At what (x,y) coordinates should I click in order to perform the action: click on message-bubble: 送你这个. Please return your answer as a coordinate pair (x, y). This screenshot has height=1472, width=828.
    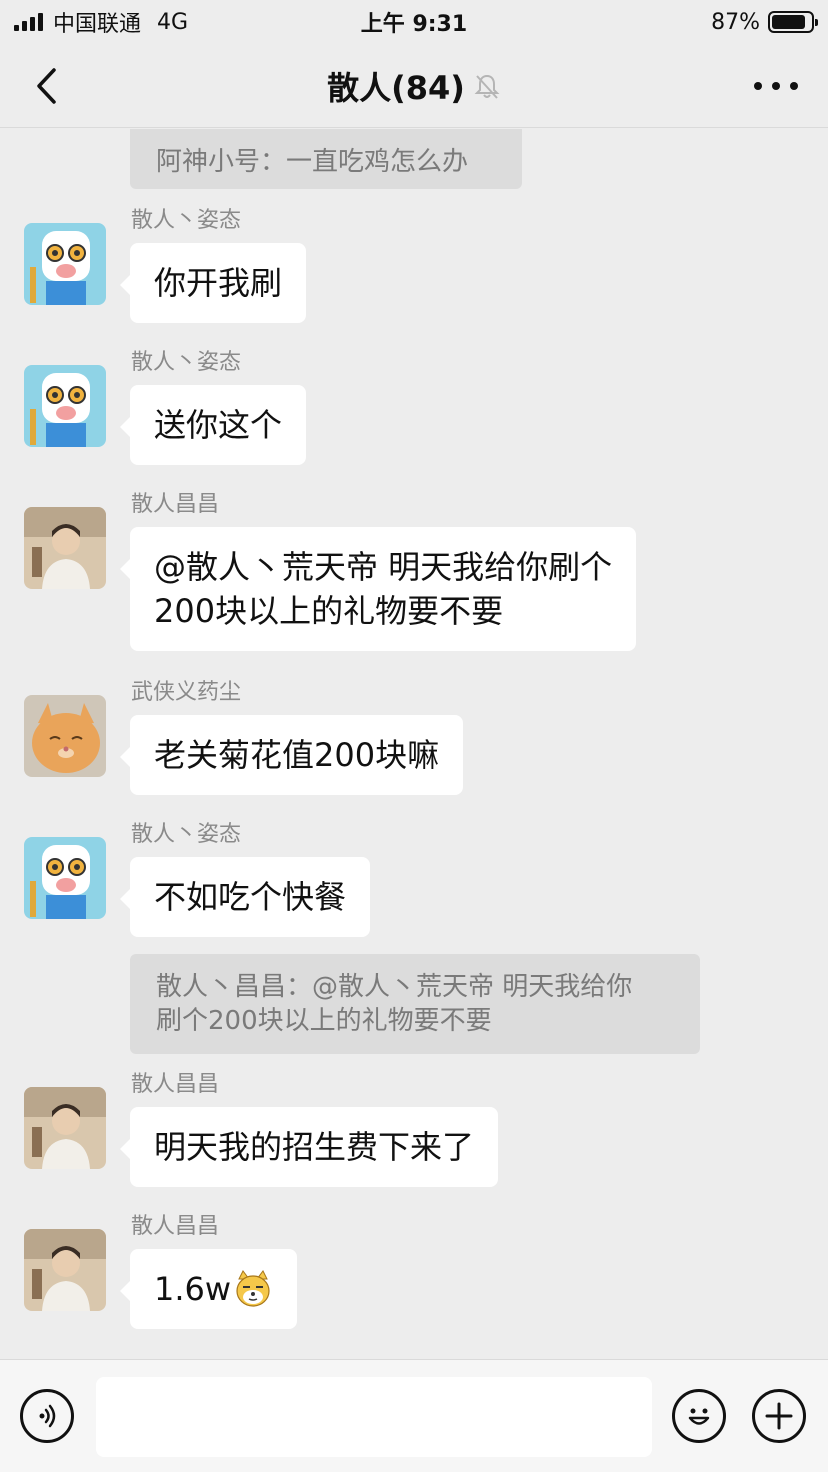
    Looking at the image, I should click on (213, 425).